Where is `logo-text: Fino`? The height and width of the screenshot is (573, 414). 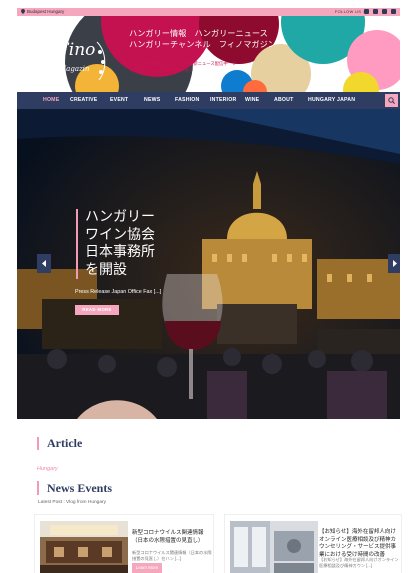 logo-text: Fino is located at coordinates (76, 50).